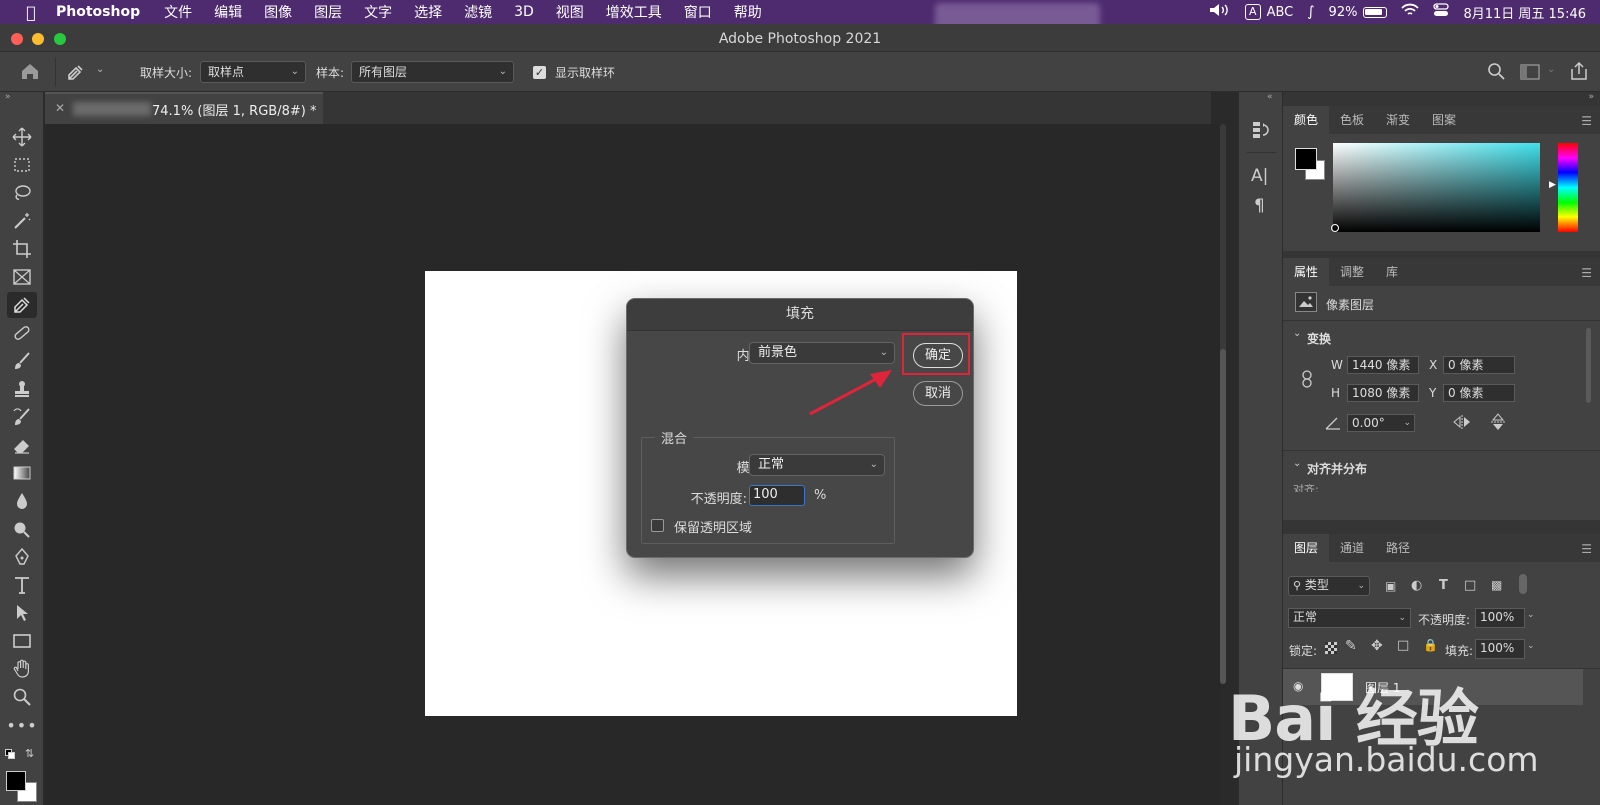 This screenshot has height=805, width=1600. I want to click on cancel-button: 取消, so click(938, 393).